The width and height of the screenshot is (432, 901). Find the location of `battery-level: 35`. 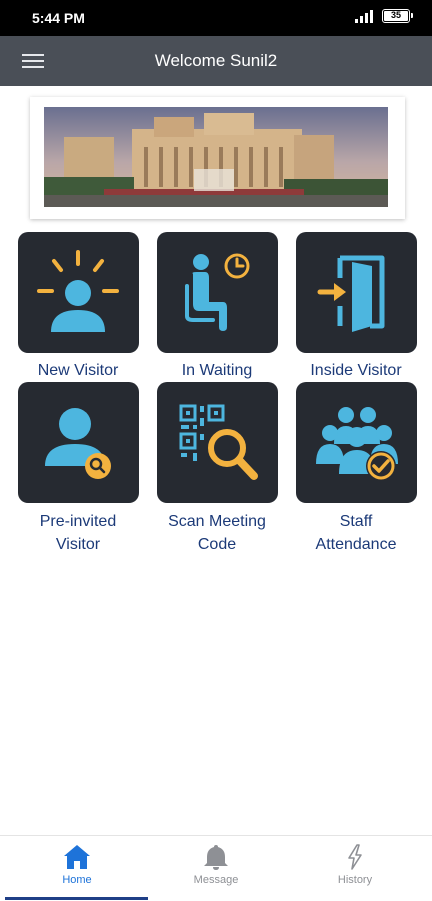

battery-level: 35 is located at coordinates (395, 15).